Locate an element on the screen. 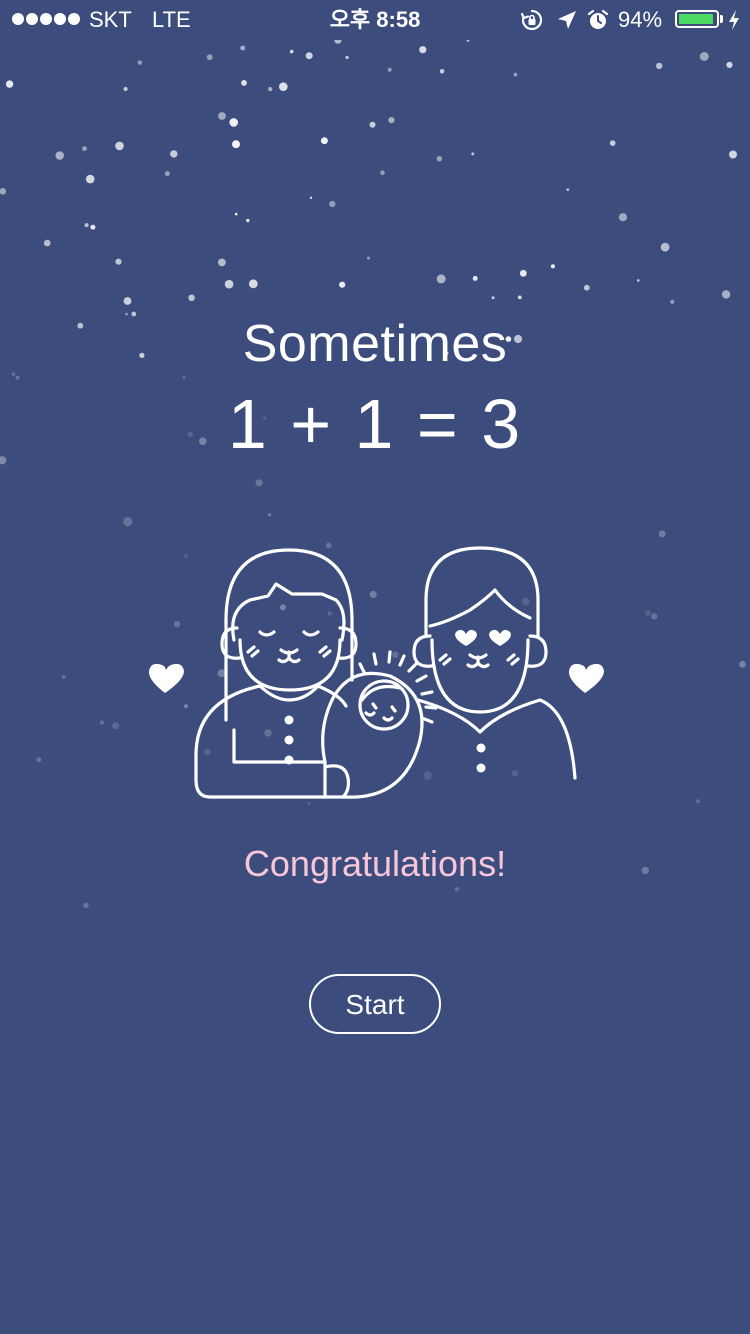  headline-equation: 1 + 1 = 3 is located at coordinates (375, 424).